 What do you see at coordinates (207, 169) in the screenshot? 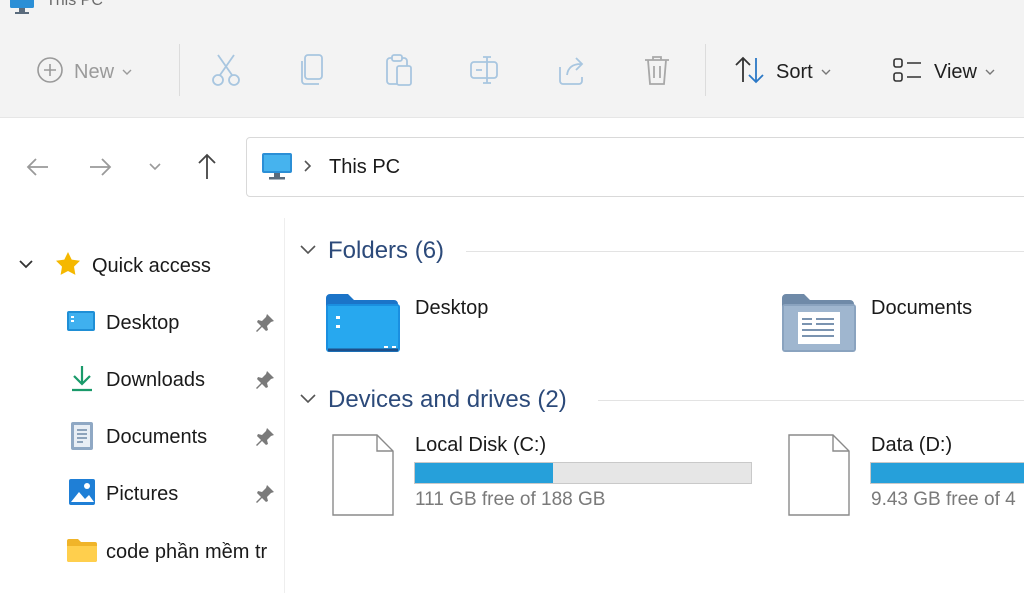
I see `up-arrow-icon` at bounding box center [207, 169].